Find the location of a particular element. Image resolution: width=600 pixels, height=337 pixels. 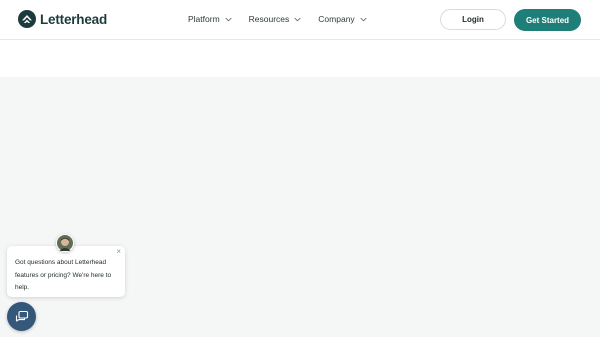

agent-avatar is located at coordinates (65, 243).